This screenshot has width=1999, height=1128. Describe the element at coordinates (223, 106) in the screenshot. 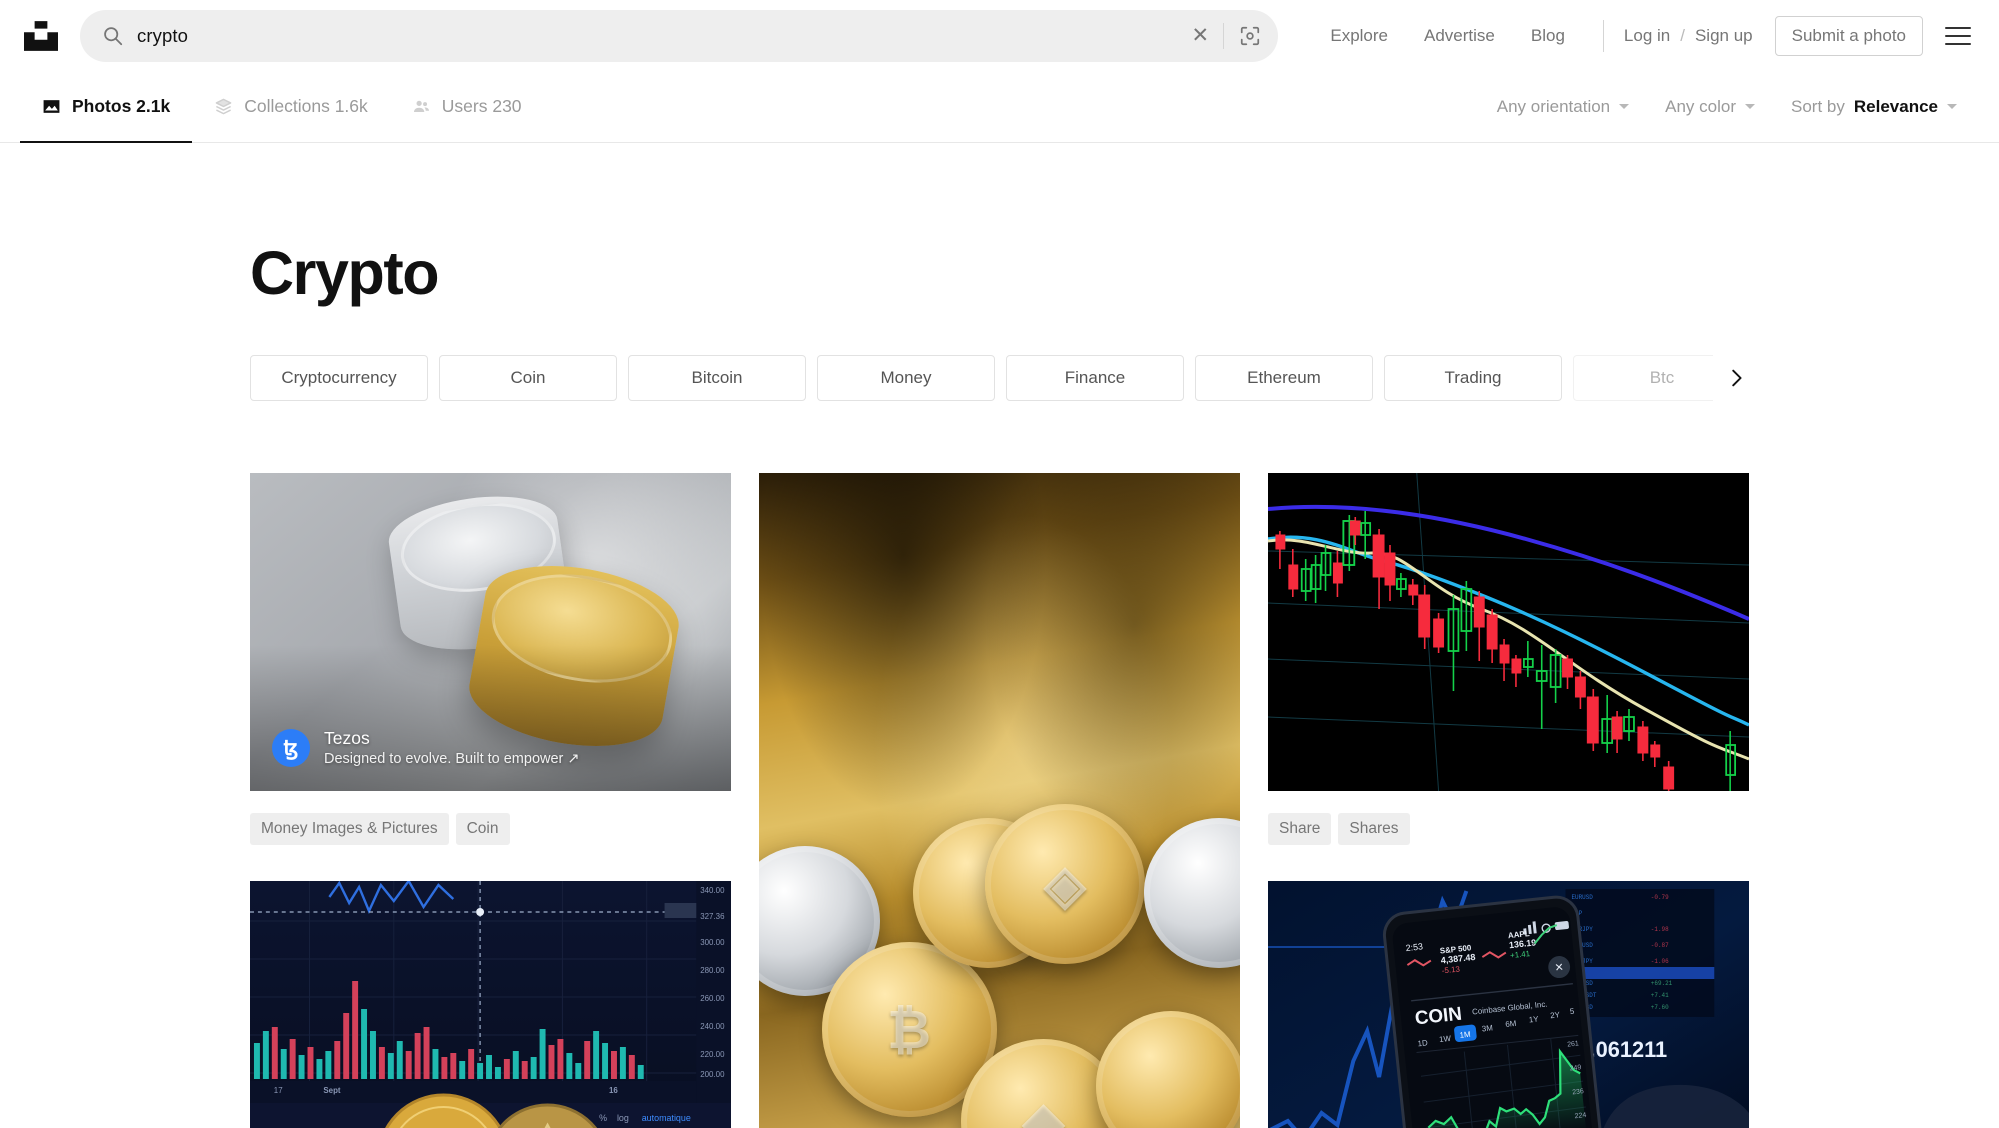

I see `collections-stack-icon` at that location.